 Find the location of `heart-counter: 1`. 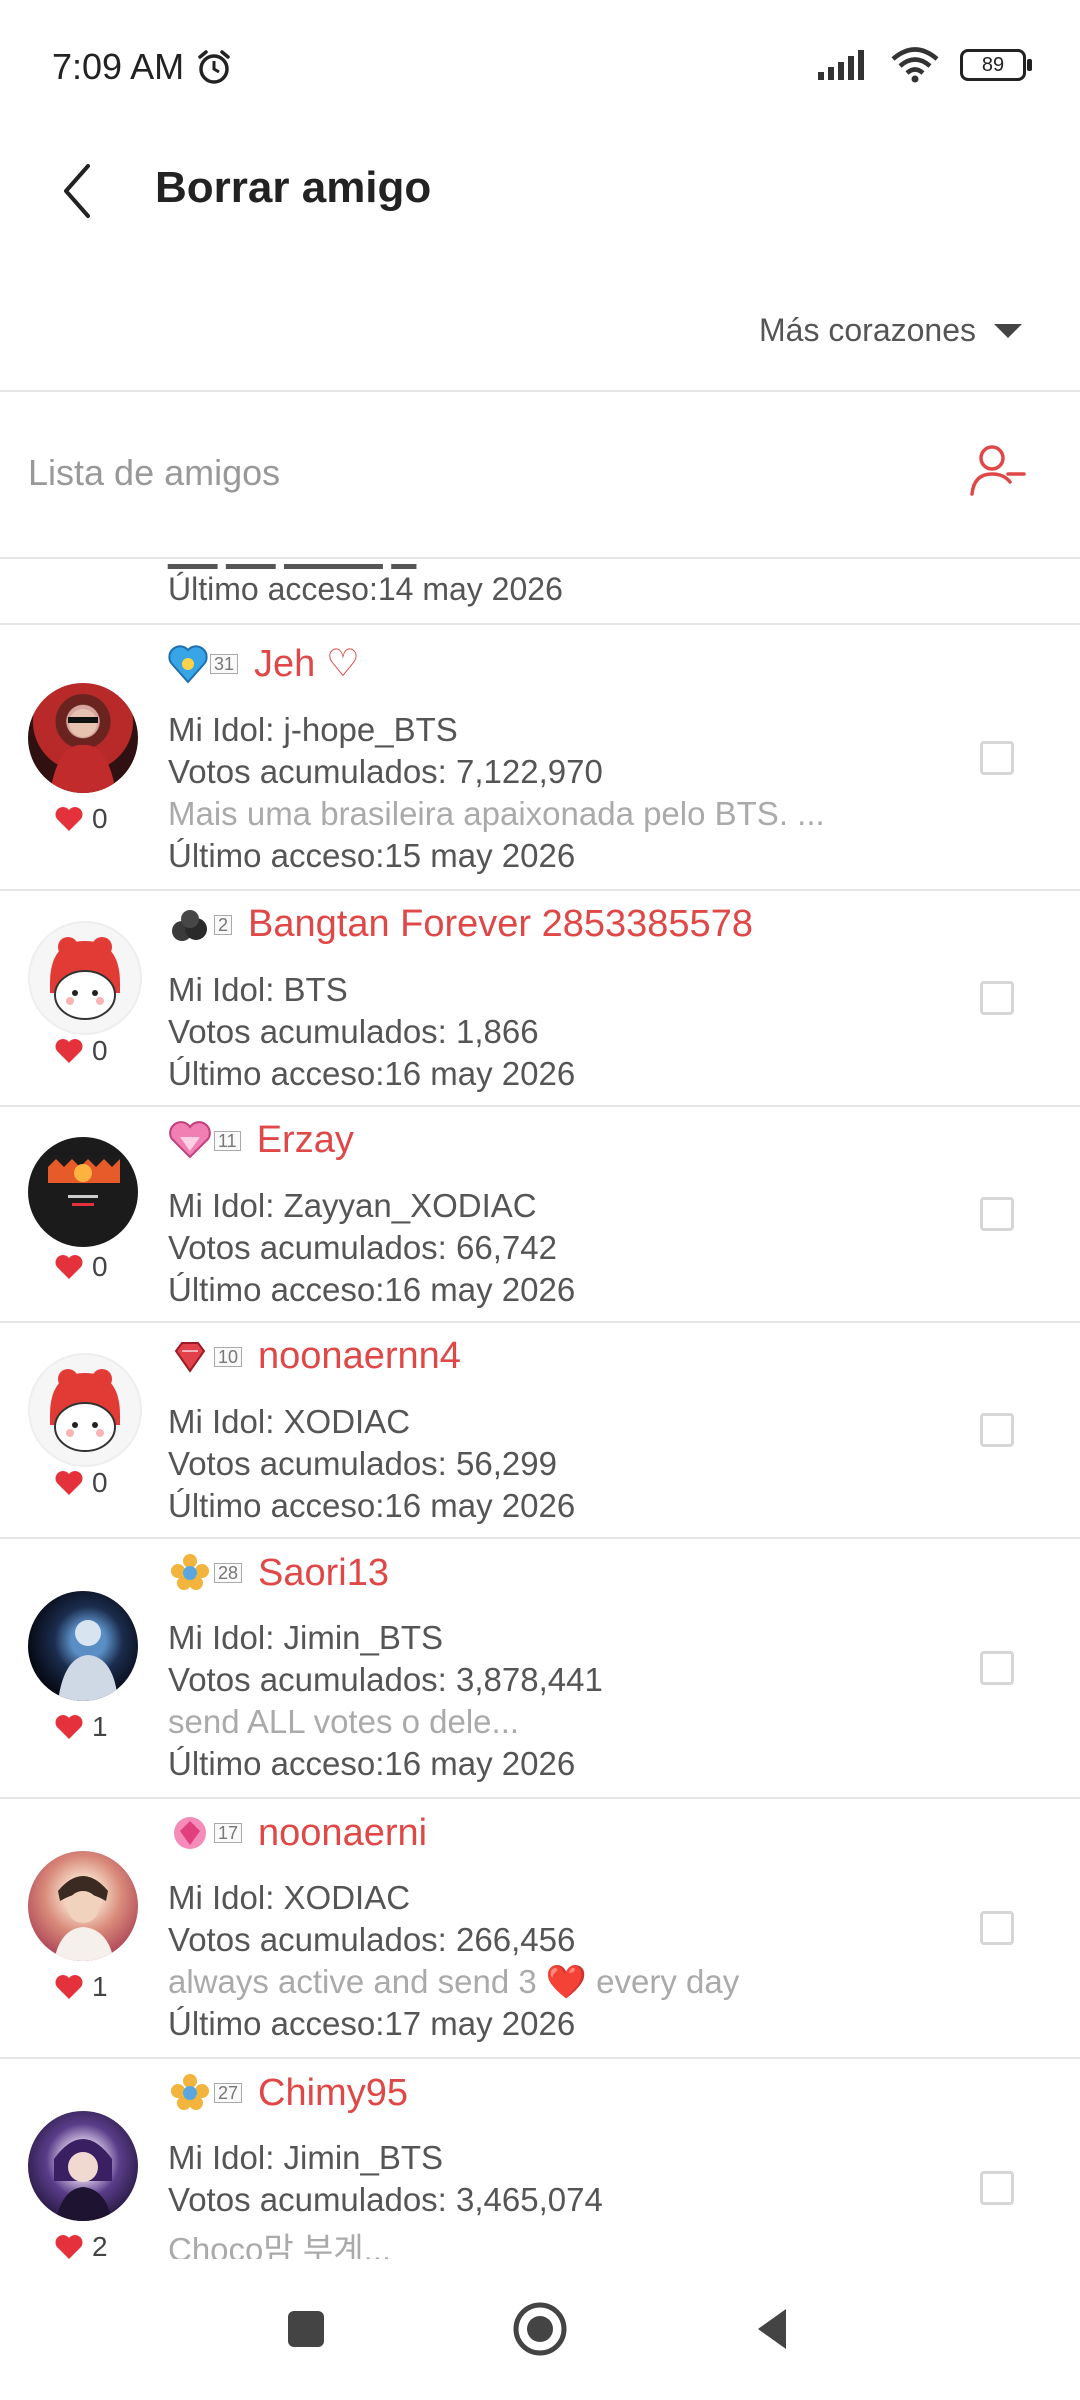

heart-counter: 1 is located at coordinates (81, 1987).